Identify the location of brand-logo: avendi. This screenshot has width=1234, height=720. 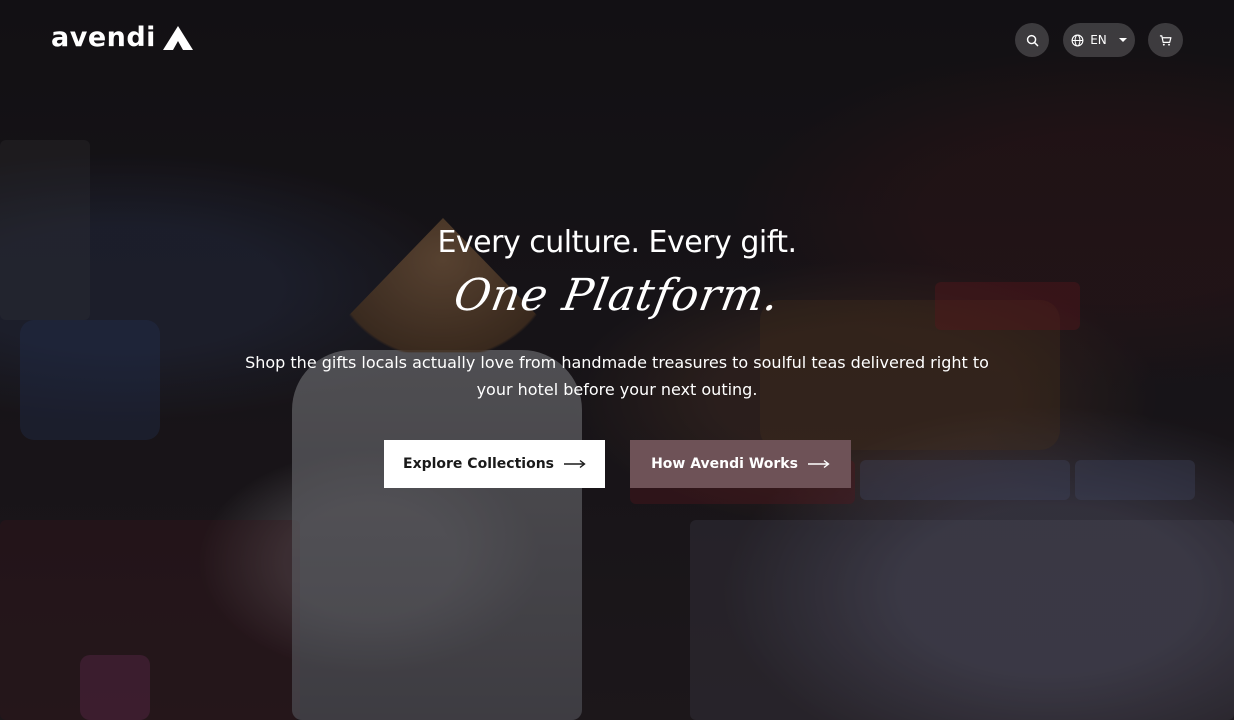
(122, 37).